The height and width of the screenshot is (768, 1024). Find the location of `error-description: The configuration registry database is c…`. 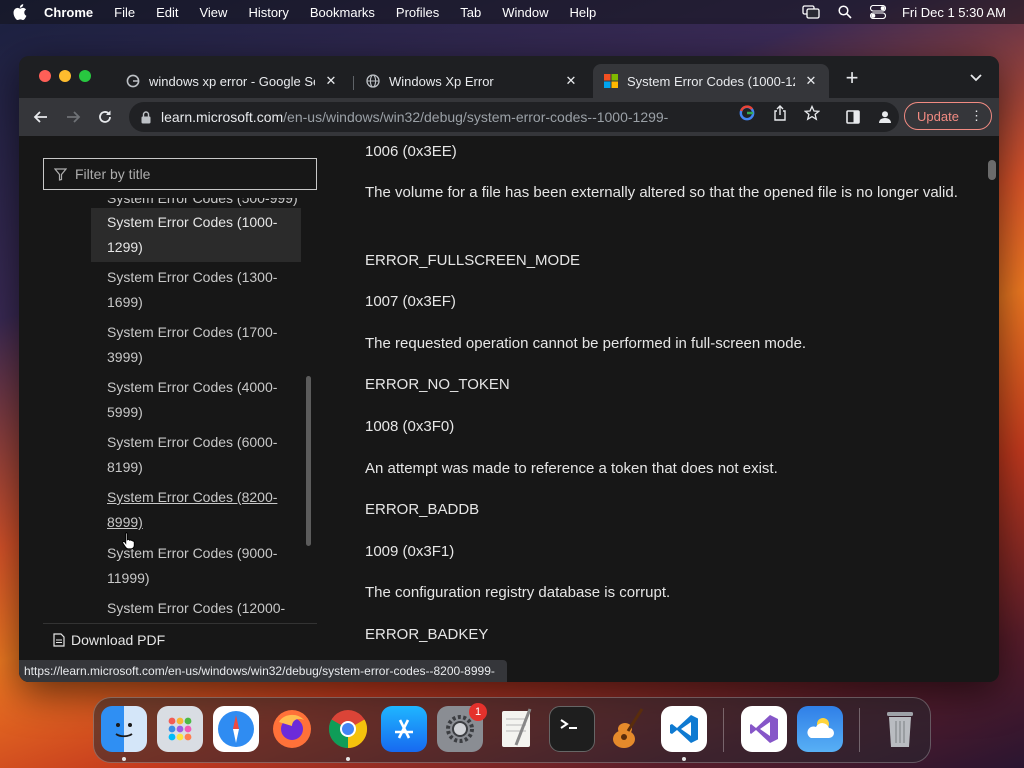

error-description: The configuration registry database is c… is located at coordinates (518, 592).